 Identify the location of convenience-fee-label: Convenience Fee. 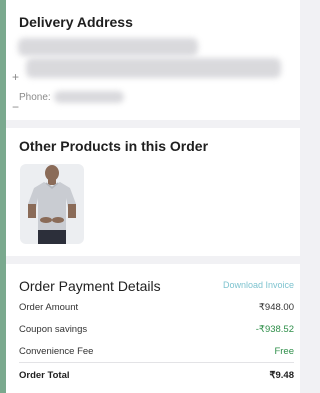
(56, 351).